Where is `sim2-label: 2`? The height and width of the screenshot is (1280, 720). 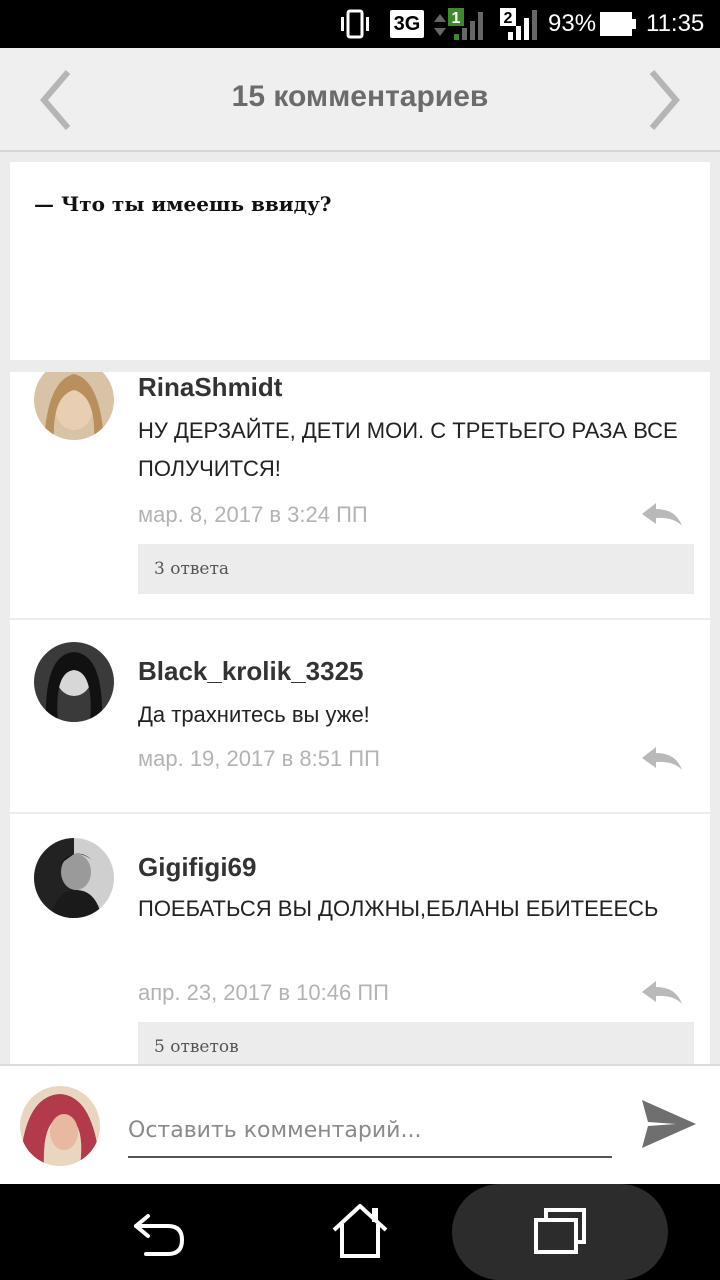
sim2-label: 2 is located at coordinates (508, 18).